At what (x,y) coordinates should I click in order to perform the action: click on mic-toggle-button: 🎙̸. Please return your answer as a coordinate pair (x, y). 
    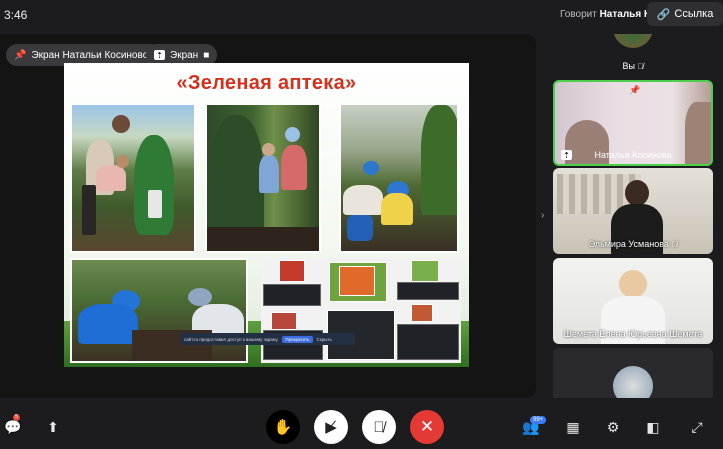
    Looking at the image, I should click on (379, 427).